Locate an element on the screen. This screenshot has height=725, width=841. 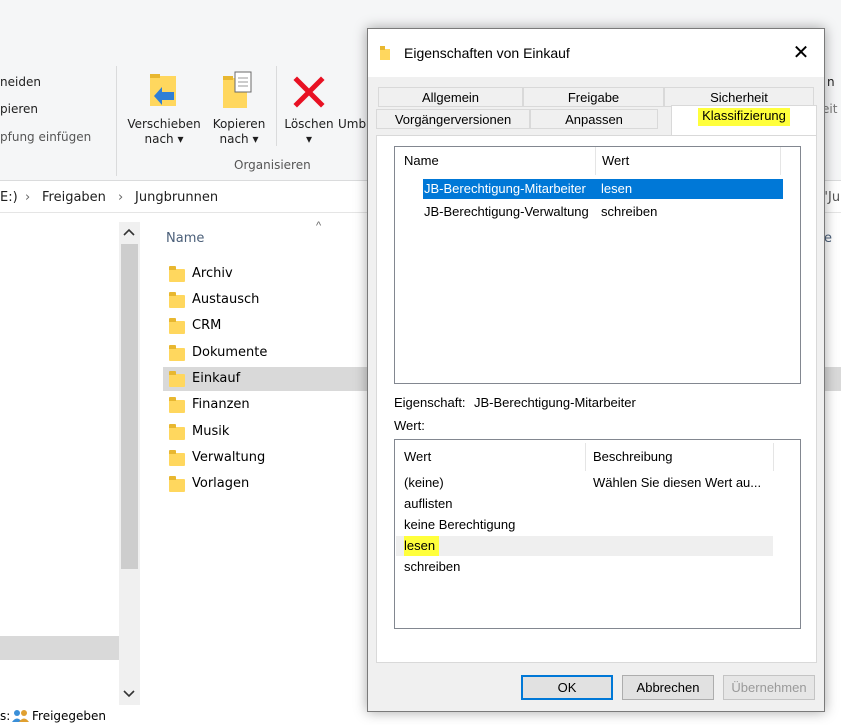
copy-to-label: Kopieren is located at coordinates (239, 124).